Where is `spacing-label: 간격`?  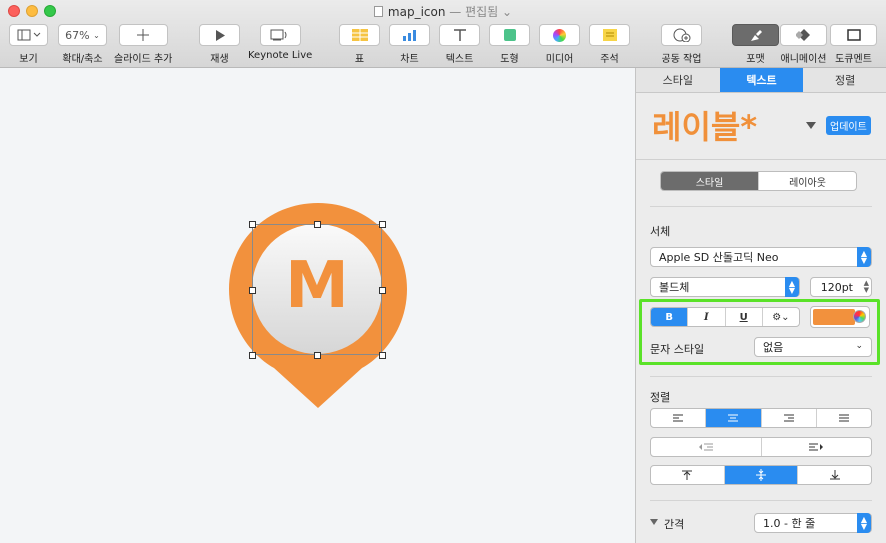
spacing-label: 간격 is located at coordinates (674, 524).